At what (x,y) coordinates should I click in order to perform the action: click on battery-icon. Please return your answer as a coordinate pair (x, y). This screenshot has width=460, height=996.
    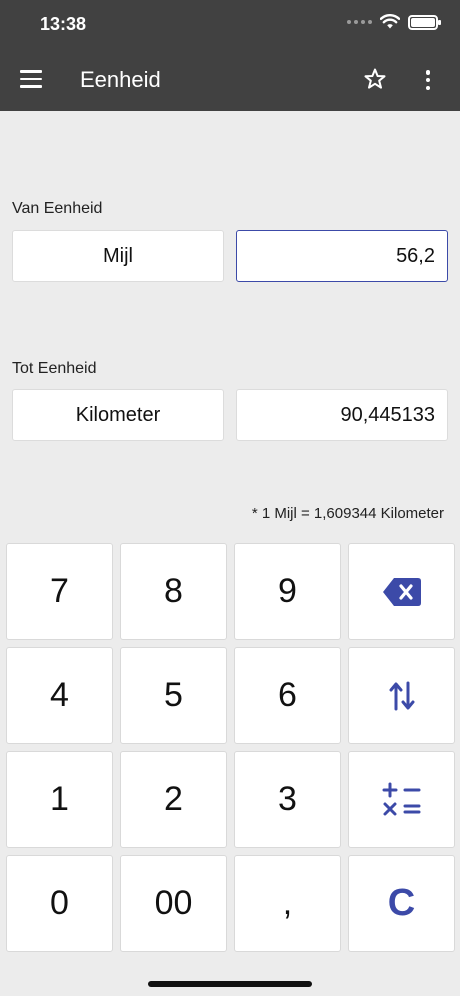
    Looking at the image, I should click on (424, 22).